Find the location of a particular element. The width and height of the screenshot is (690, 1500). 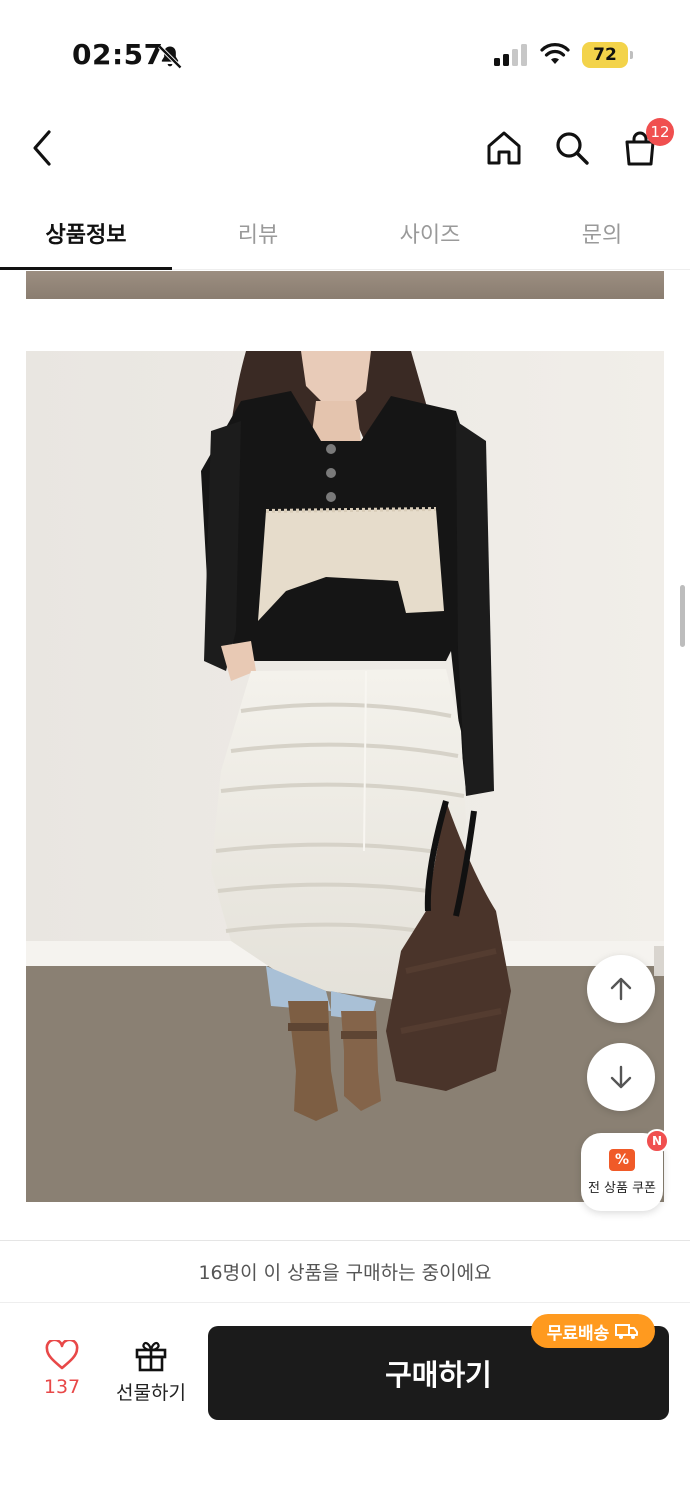

previous-product-photo is located at coordinates (345, 285).